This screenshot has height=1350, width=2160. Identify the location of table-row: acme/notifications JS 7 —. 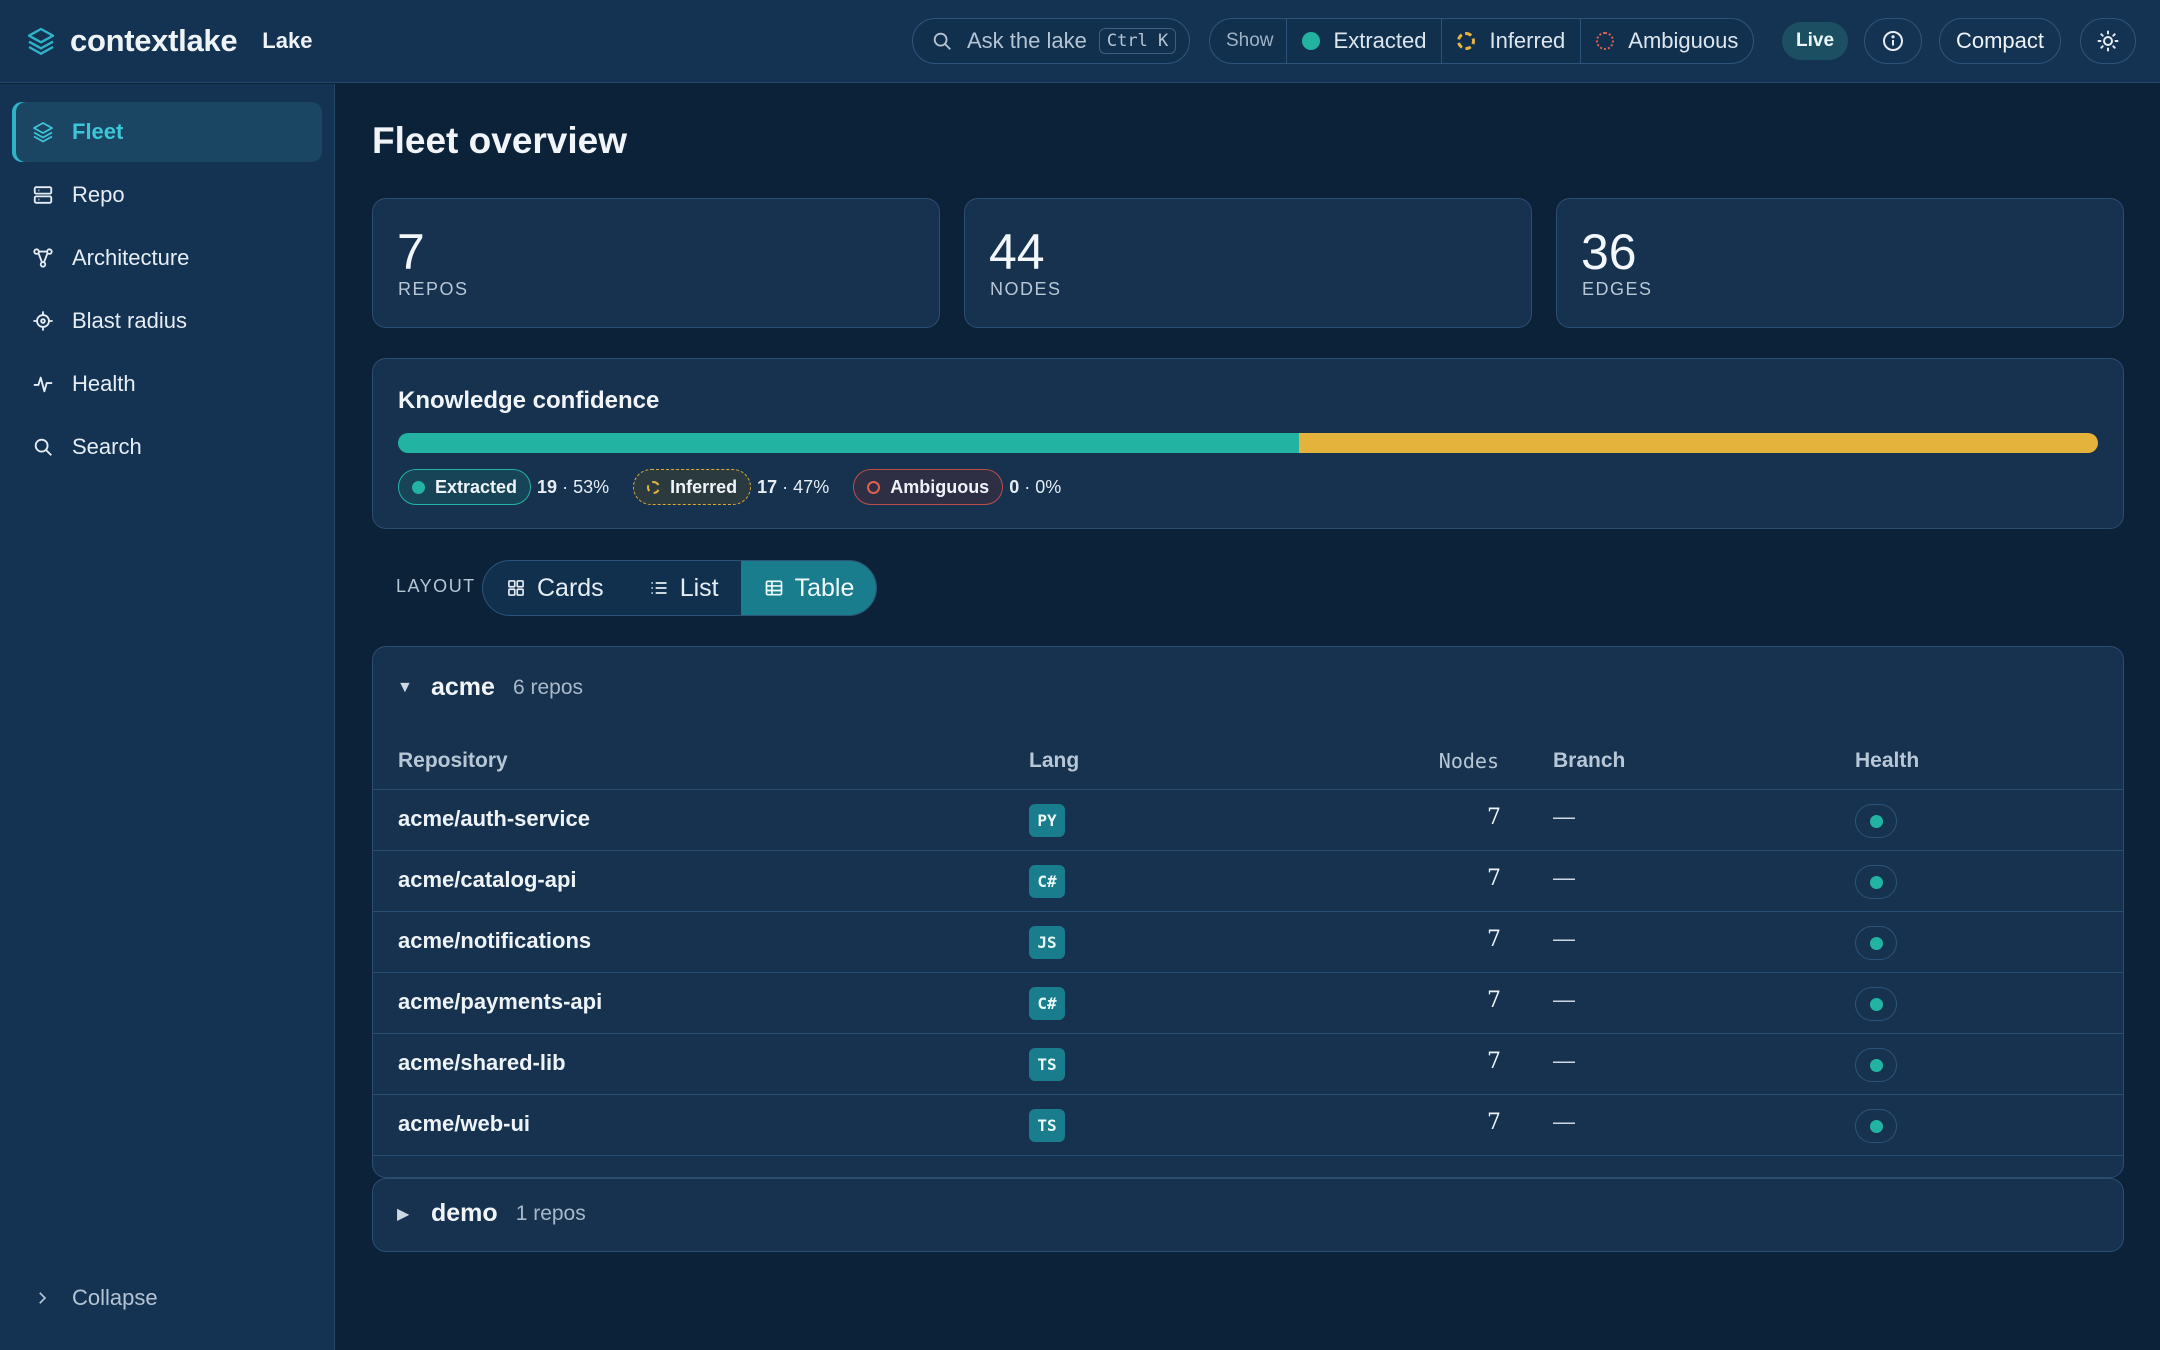
(1248, 941).